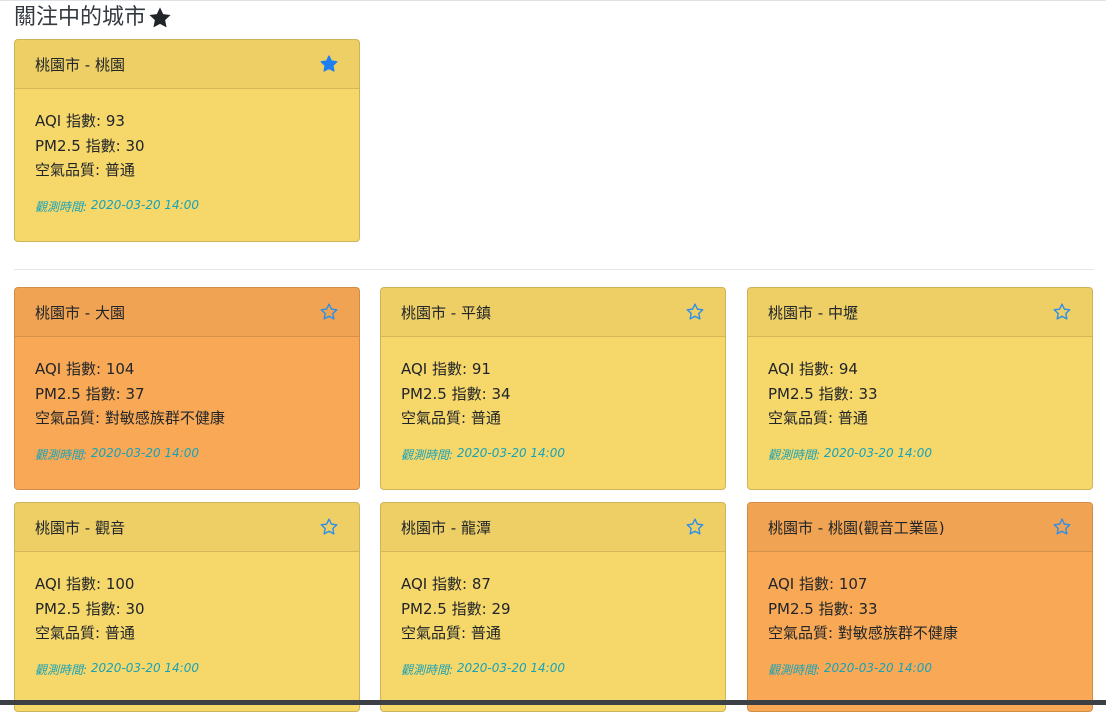 The height and width of the screenshot is (712, 1106). I want to click on aqi-value: 87, so click(481, 584).